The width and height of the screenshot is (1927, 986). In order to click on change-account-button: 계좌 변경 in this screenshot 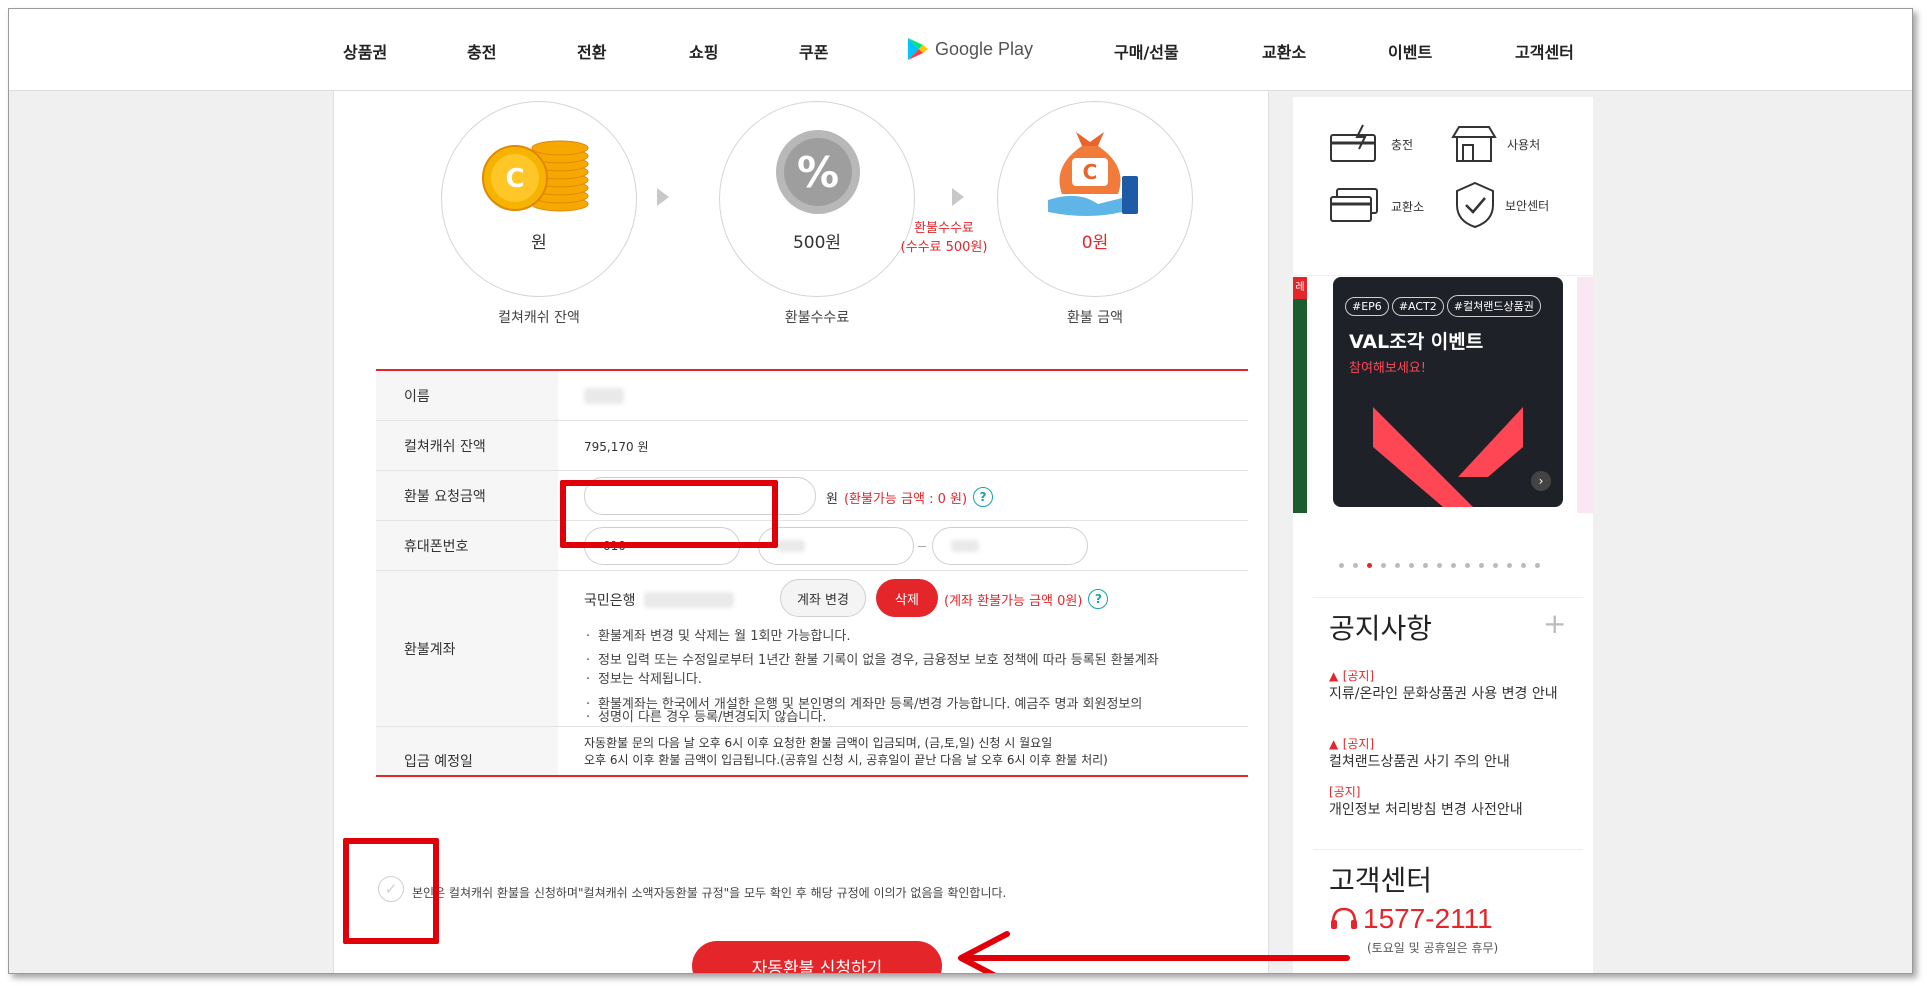, I will do `click(823, 598)`.